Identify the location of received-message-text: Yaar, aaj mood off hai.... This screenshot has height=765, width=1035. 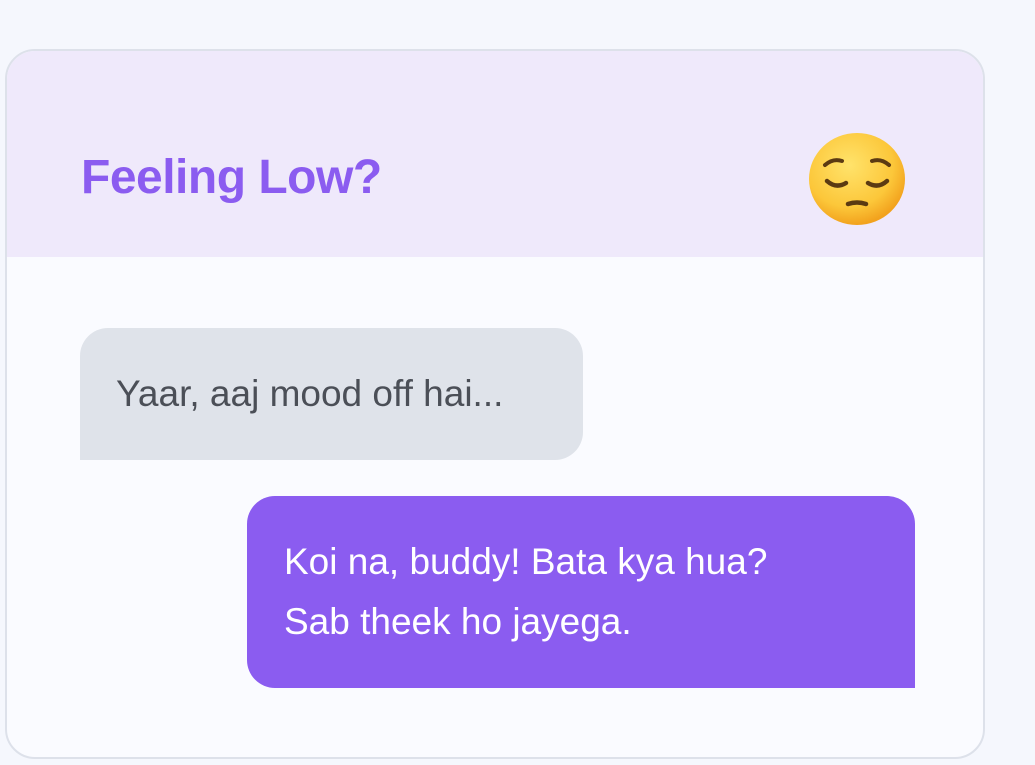
(310, 393).